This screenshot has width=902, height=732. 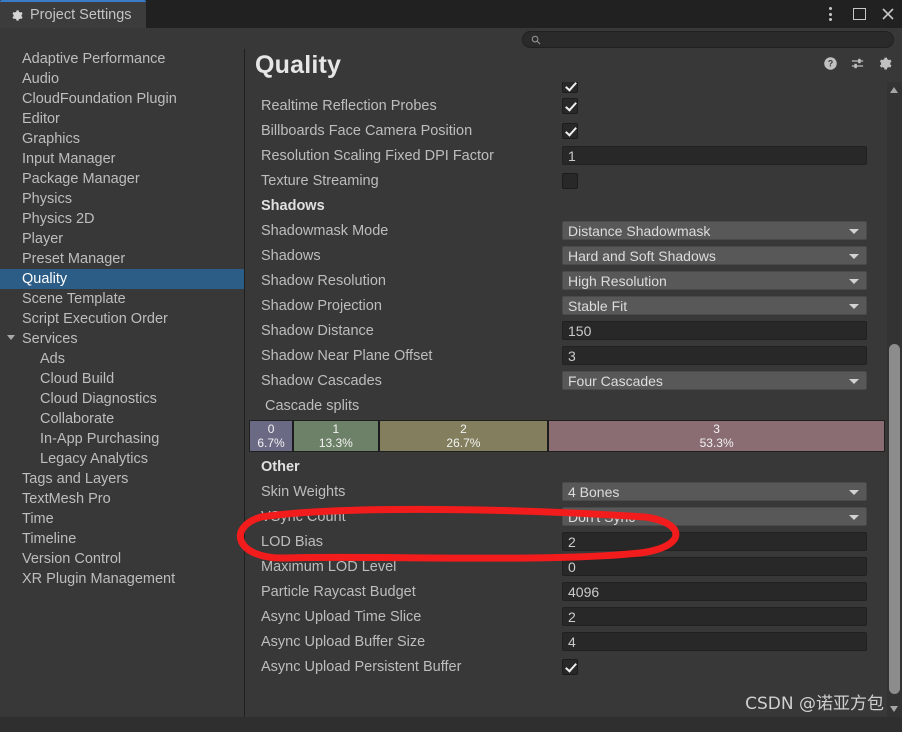 What do you see at coordinates (573, 205) in the screenshot?
I see `section-header-shadows: Shadows` at bounding box center [573, 205].